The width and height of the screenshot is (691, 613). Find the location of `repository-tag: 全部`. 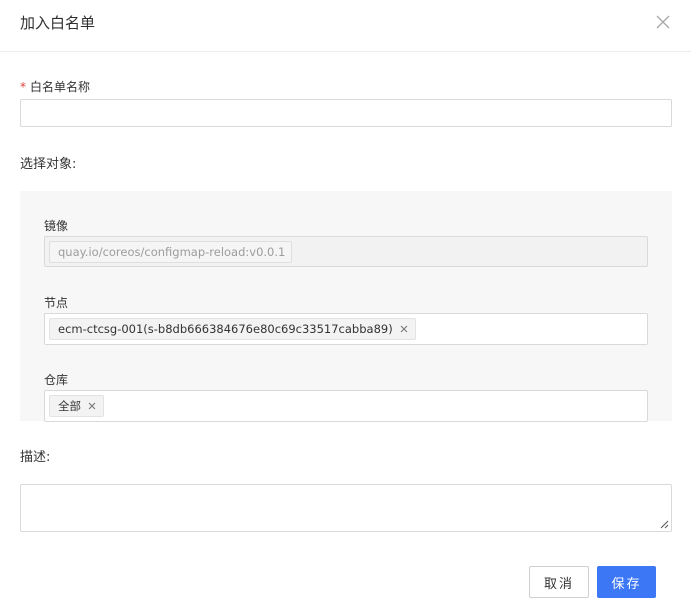

repository-tag: 全部 is located at coordinates (76, 406).